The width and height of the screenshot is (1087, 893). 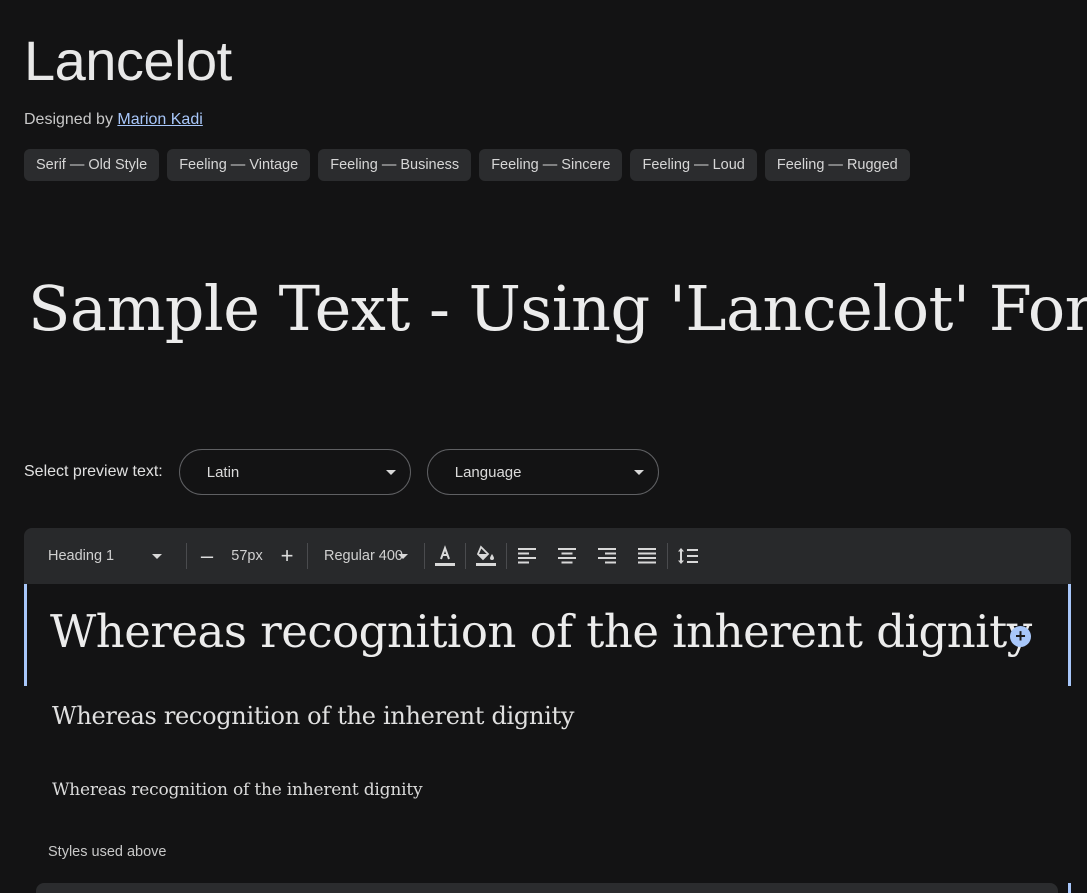 What do you see at coordinates (159, 119) in the screenshot?
I see `designer-link: Marion Kadi` at bounding box center [159, 119].